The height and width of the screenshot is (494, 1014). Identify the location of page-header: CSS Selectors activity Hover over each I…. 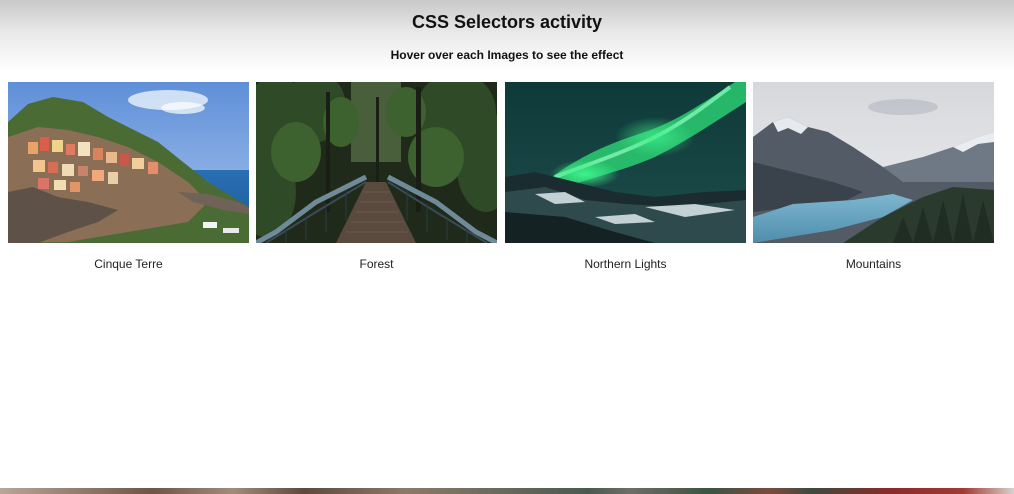
(507, 36).